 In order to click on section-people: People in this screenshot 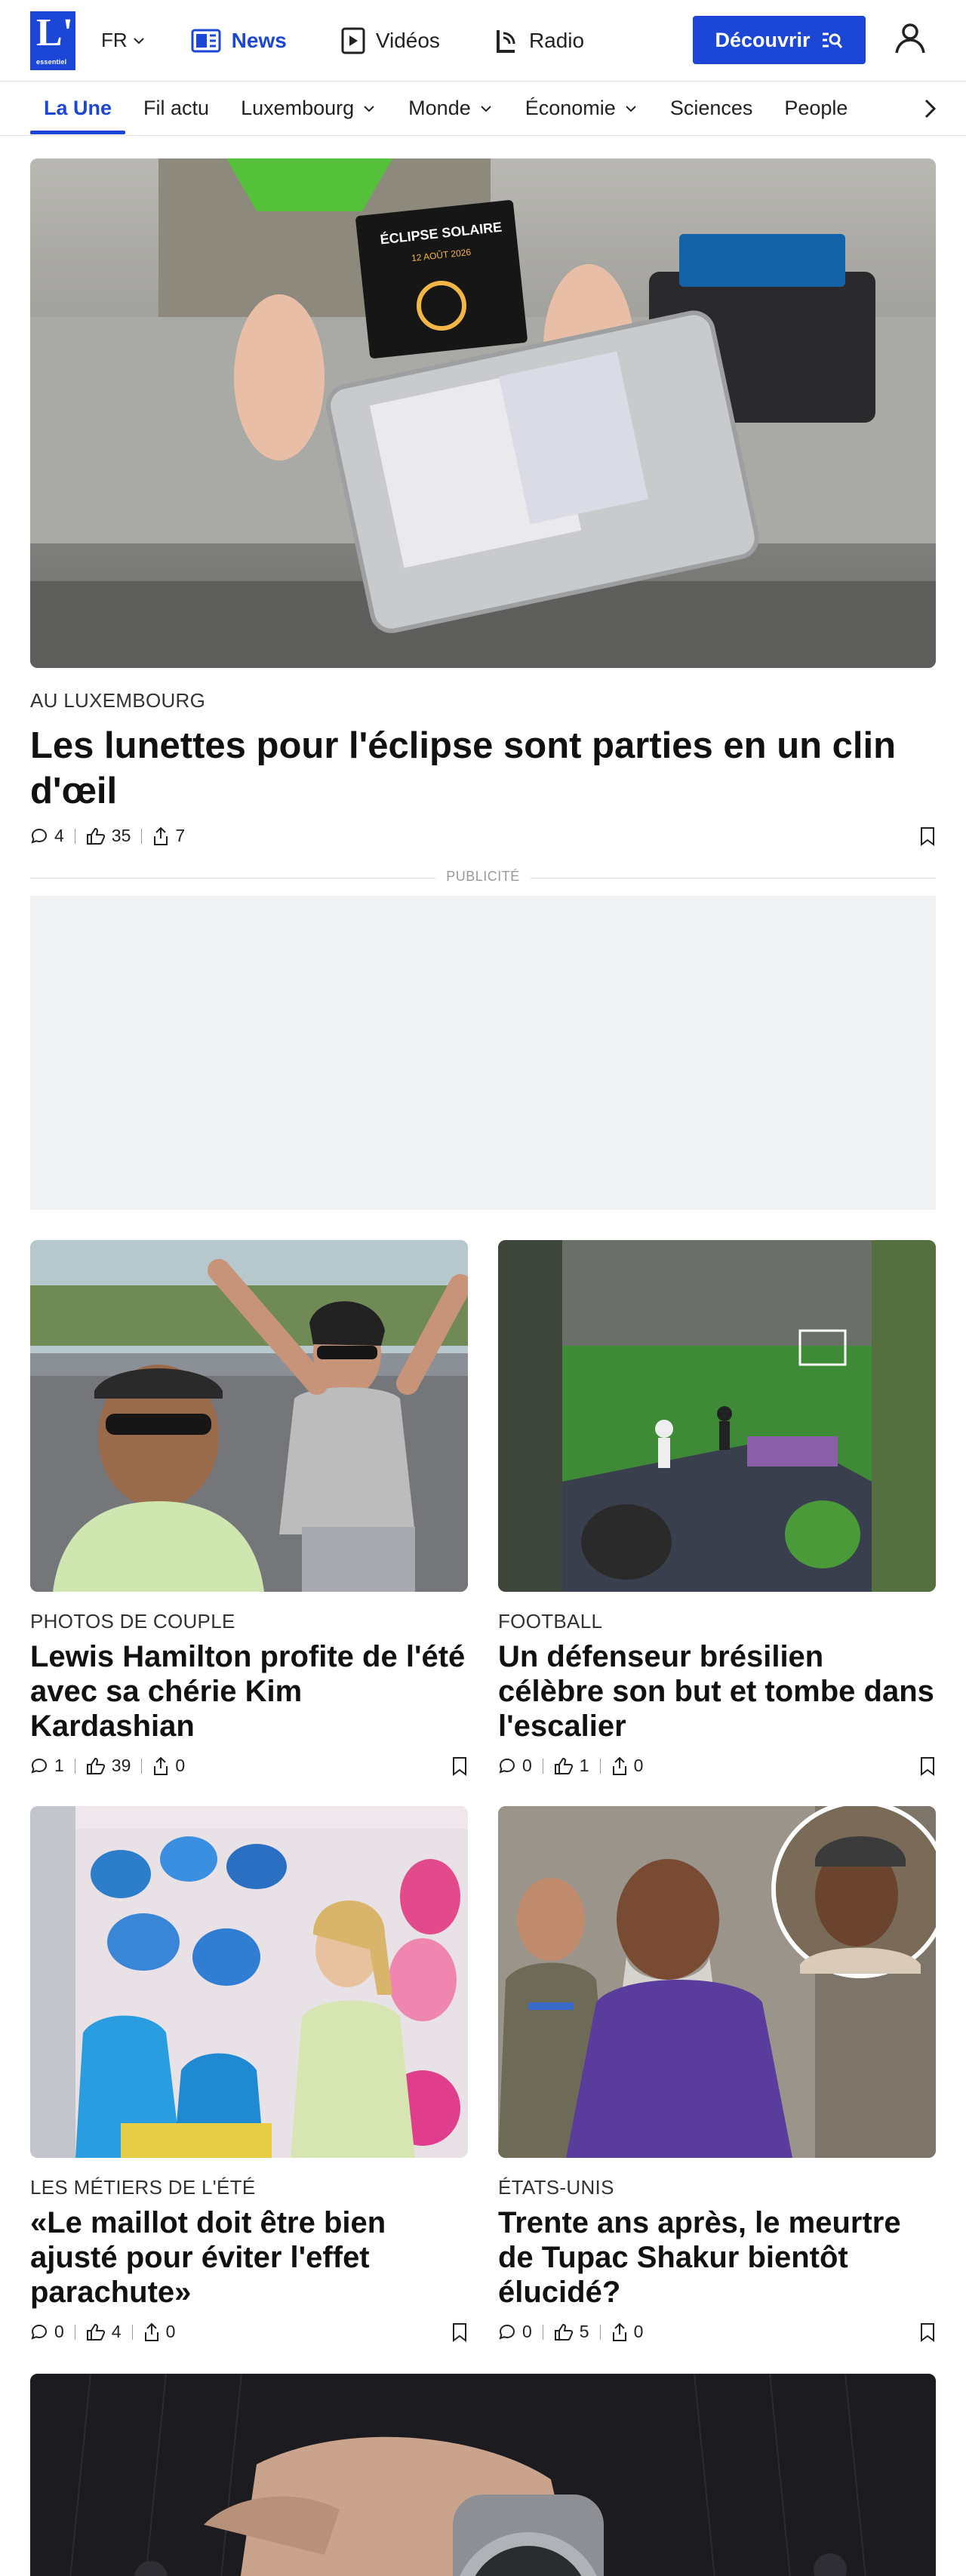, I will do `click(816, 109)`.